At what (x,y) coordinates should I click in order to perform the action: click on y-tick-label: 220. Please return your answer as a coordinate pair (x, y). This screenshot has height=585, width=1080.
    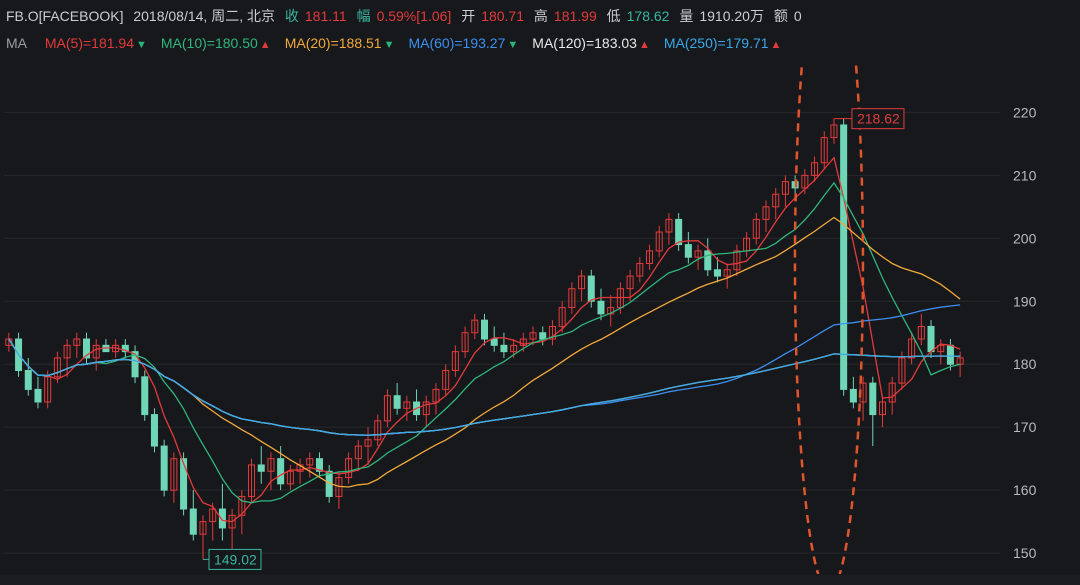
    Looking at the image, I should click on (1025, 112).